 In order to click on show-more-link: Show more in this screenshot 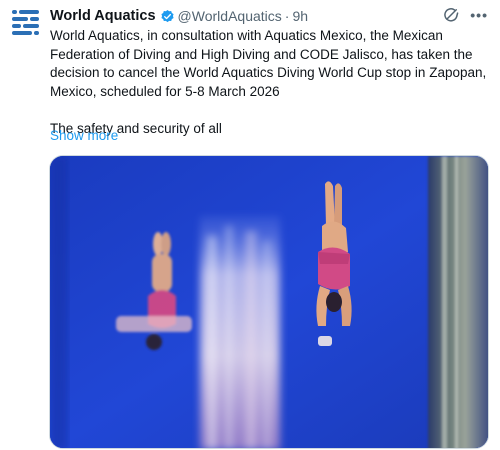, I will do `click(84, 135)`.